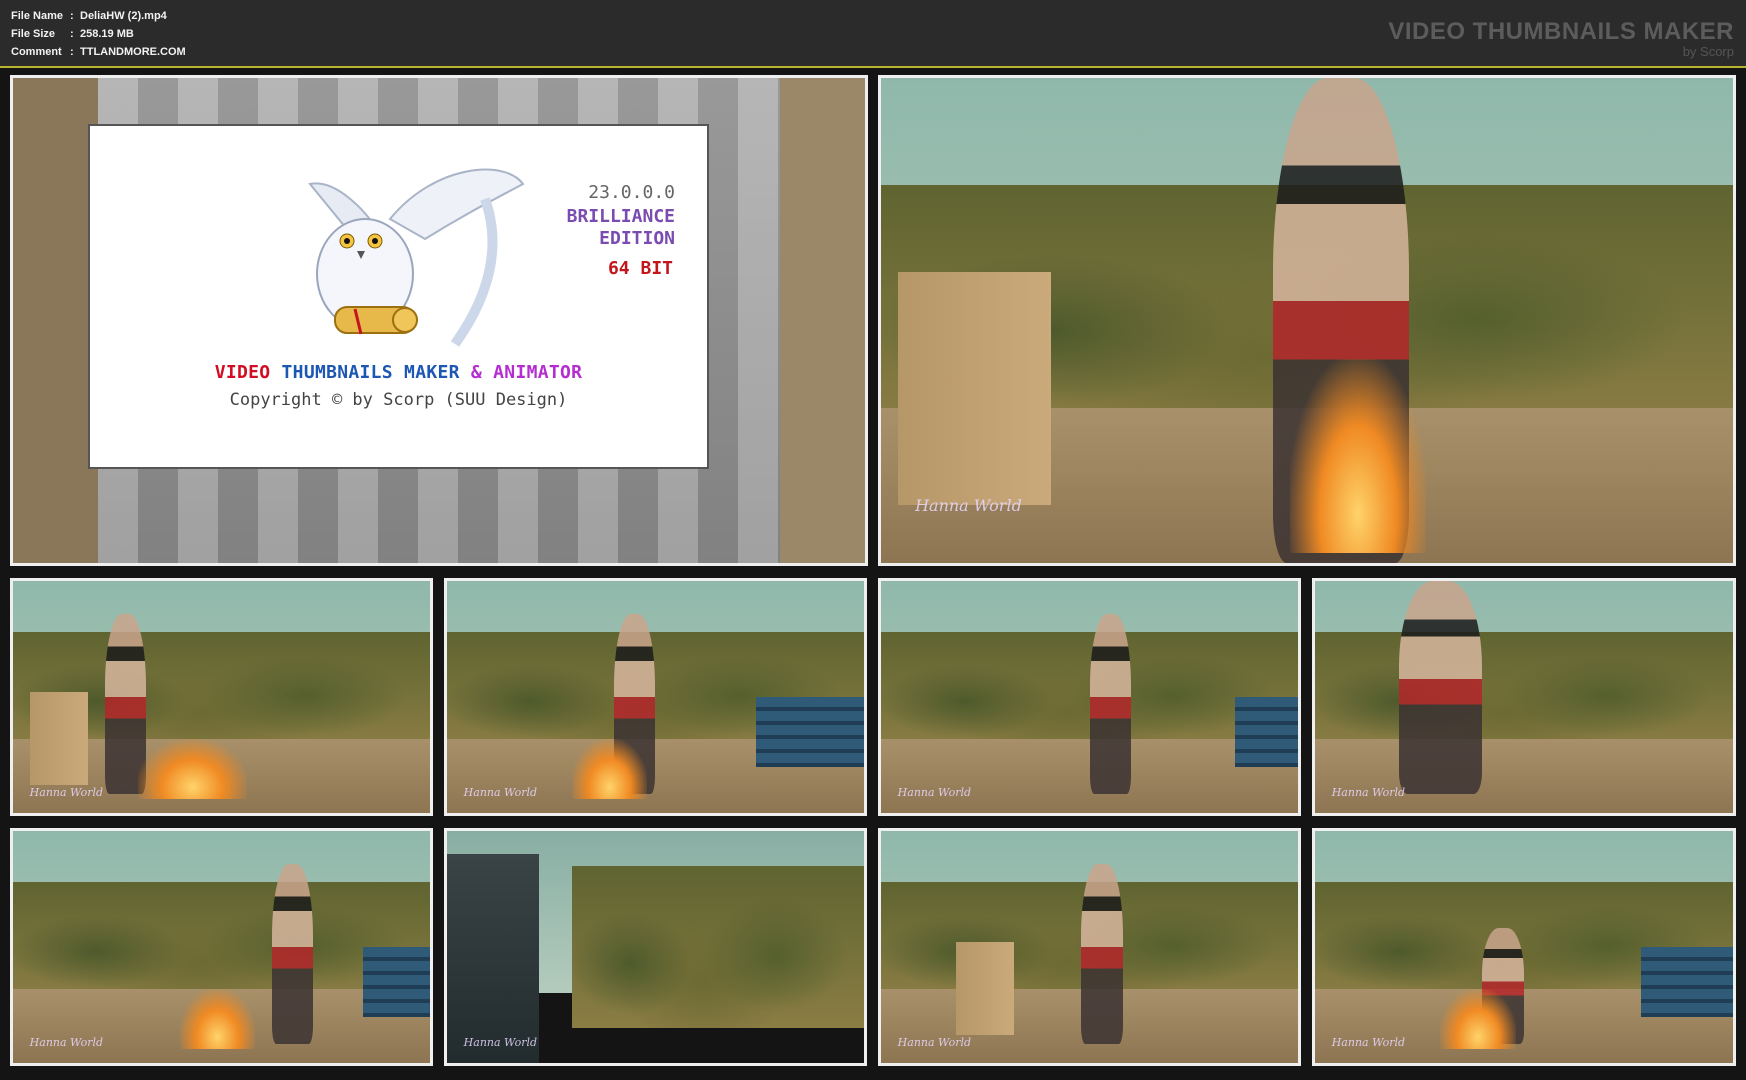  I want to click on thumbnail-7: Hanna World, so click(221, 947).